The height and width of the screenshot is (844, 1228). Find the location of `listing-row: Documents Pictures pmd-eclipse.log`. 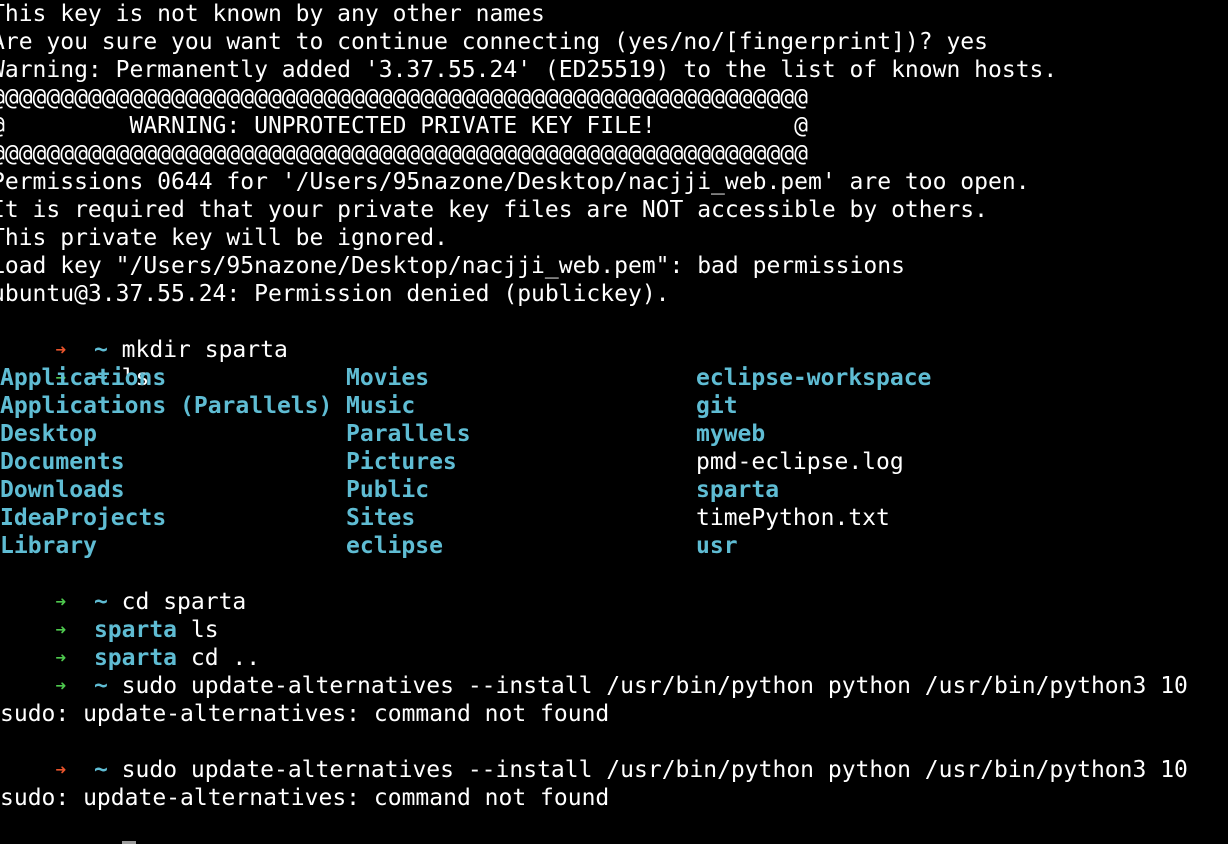

listing-row: Documents Pictures pmd-eclipse.log is located at coordinates (614, 462).